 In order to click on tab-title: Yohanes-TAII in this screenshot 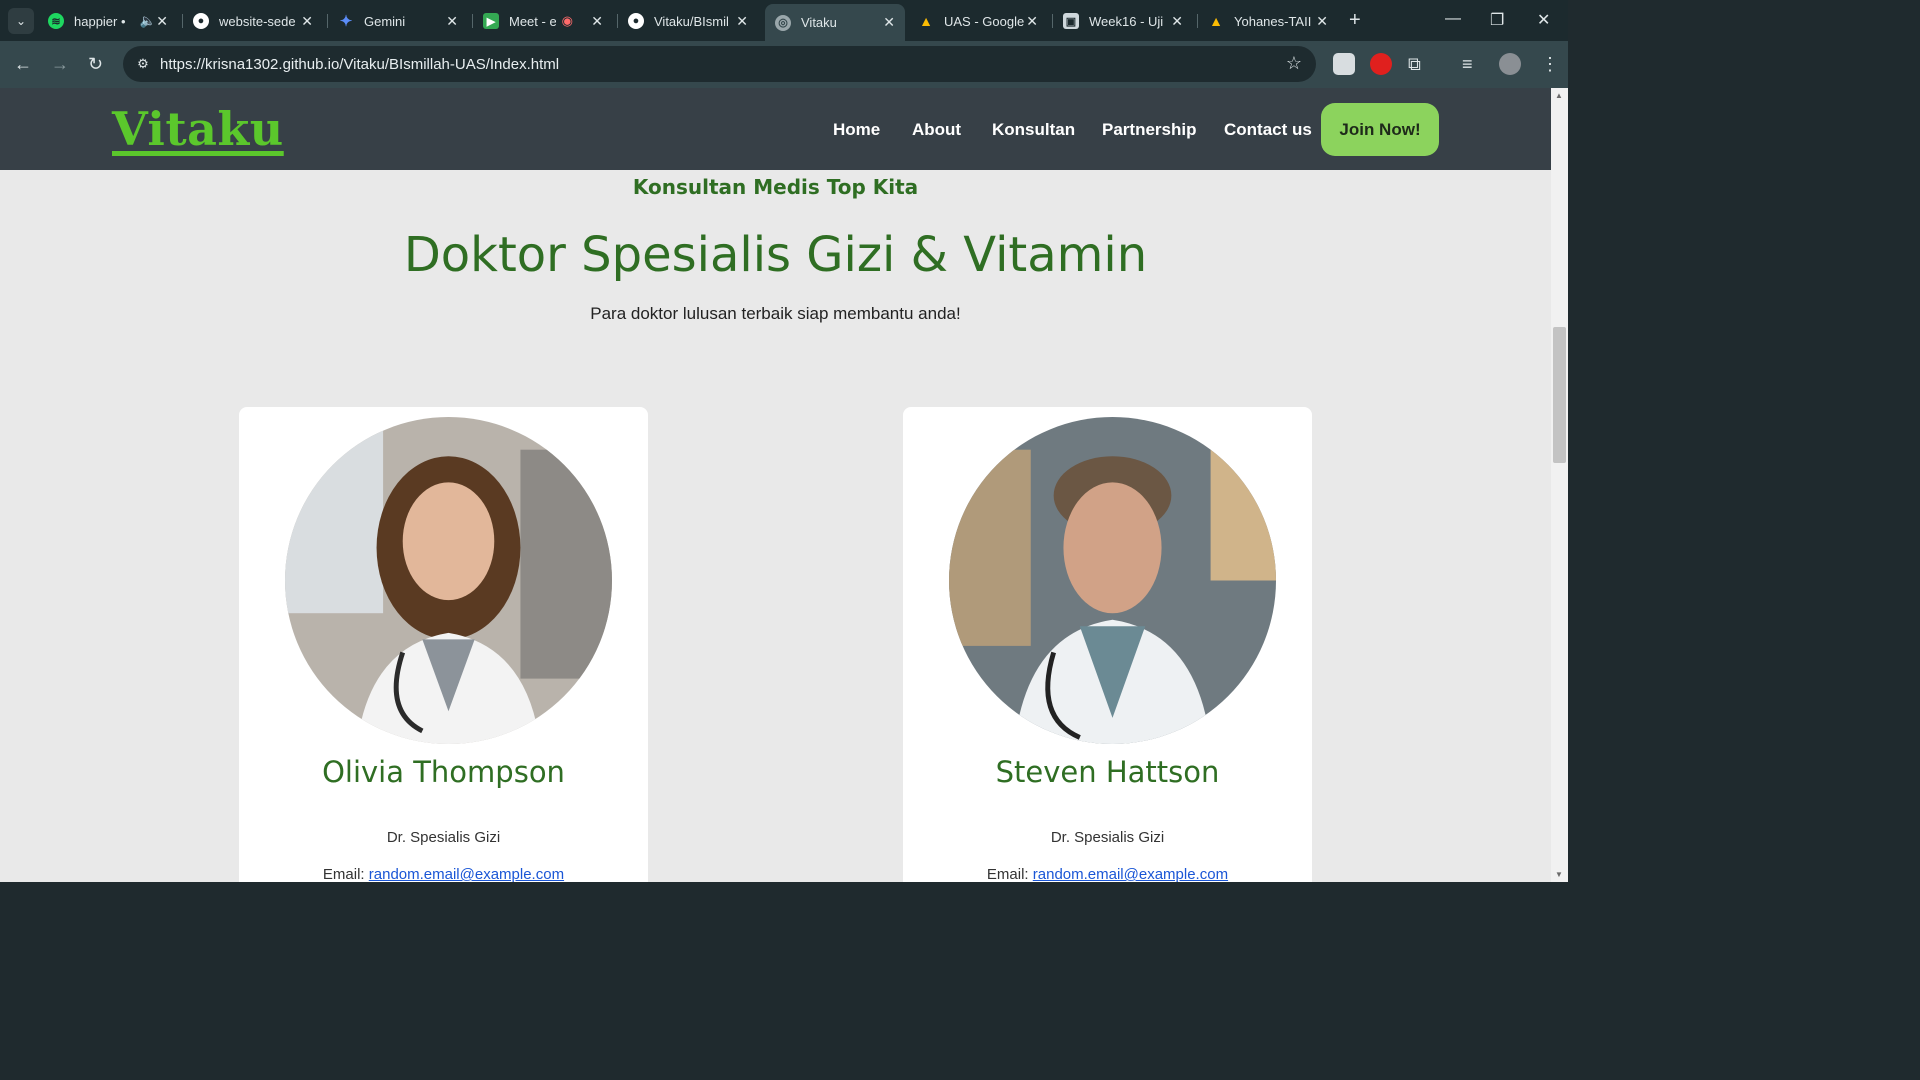, I will do `click(1273, 21)`.